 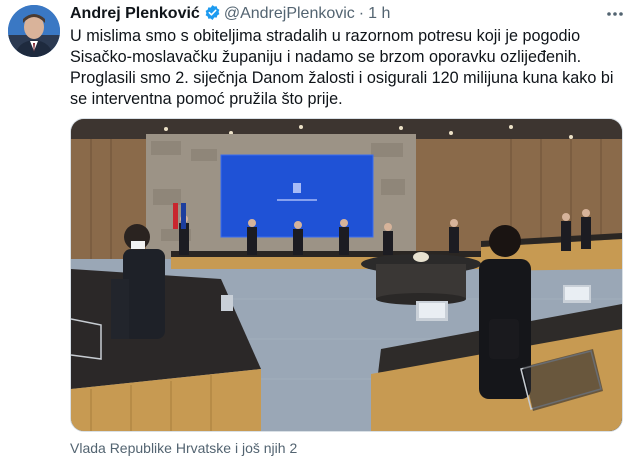 What do you see at coordinates (183, 448) in the screenshot?
I see `media-caption-tagged-users: Vlada Republike Hrvatske i još njih 2` at bounding box center [183, 448].